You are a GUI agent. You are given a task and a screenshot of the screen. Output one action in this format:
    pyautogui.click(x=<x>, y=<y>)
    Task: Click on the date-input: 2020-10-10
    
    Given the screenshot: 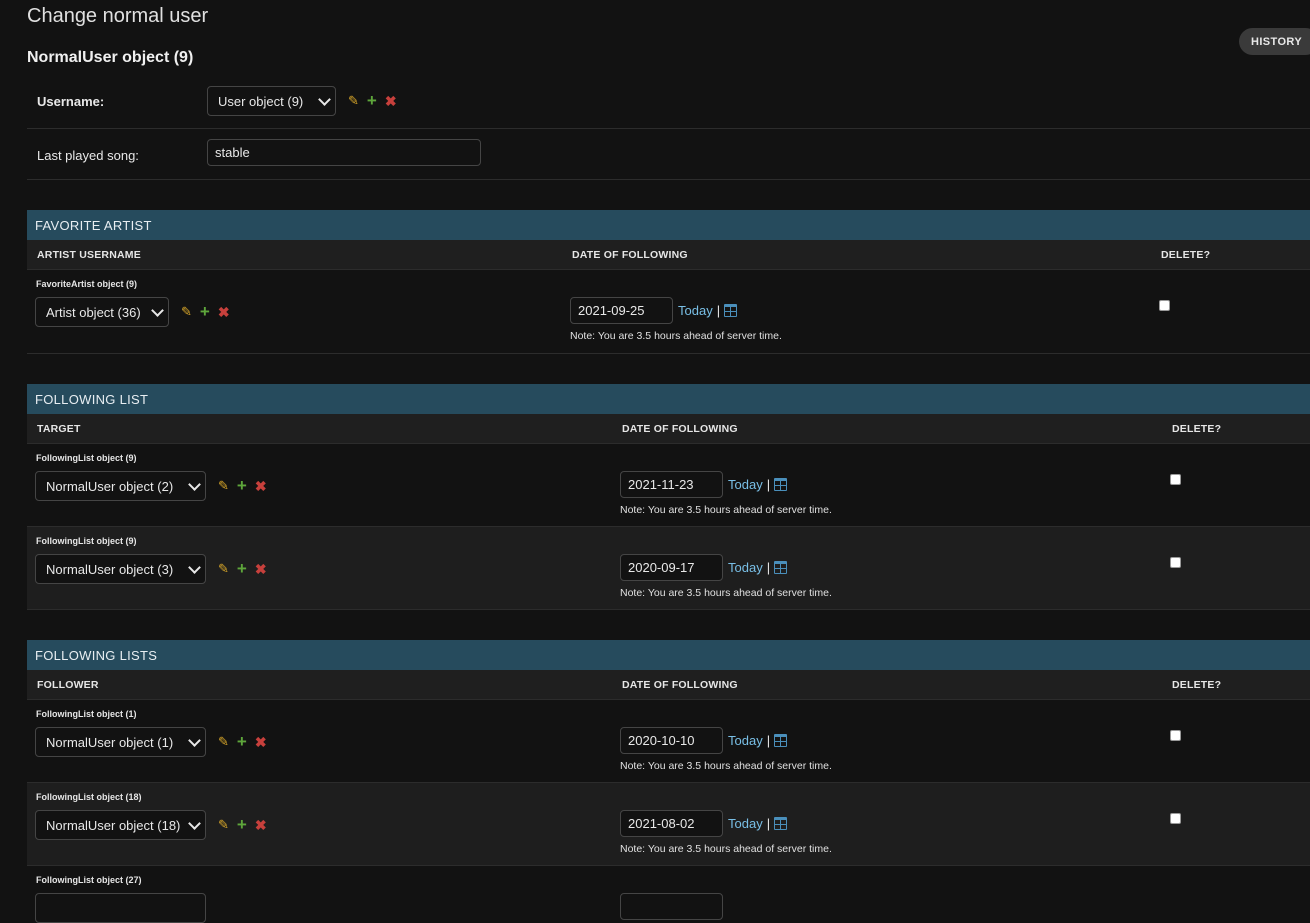 What is the action you would take?
    pyautogui.click(x=671, y=740)
    